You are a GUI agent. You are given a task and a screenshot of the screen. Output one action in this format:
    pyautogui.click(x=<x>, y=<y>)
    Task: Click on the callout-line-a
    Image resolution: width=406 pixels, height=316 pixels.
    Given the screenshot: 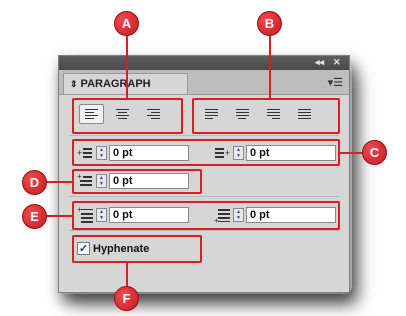 What is the action you would take?
    pyautogui.click(x=127, y=66)
    